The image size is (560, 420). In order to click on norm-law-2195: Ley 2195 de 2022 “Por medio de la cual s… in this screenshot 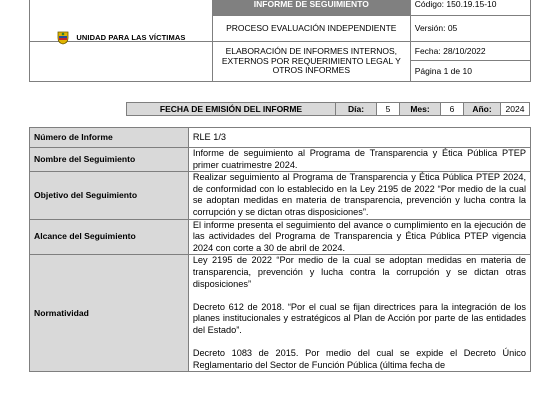, I will do `click(359, 272)`.